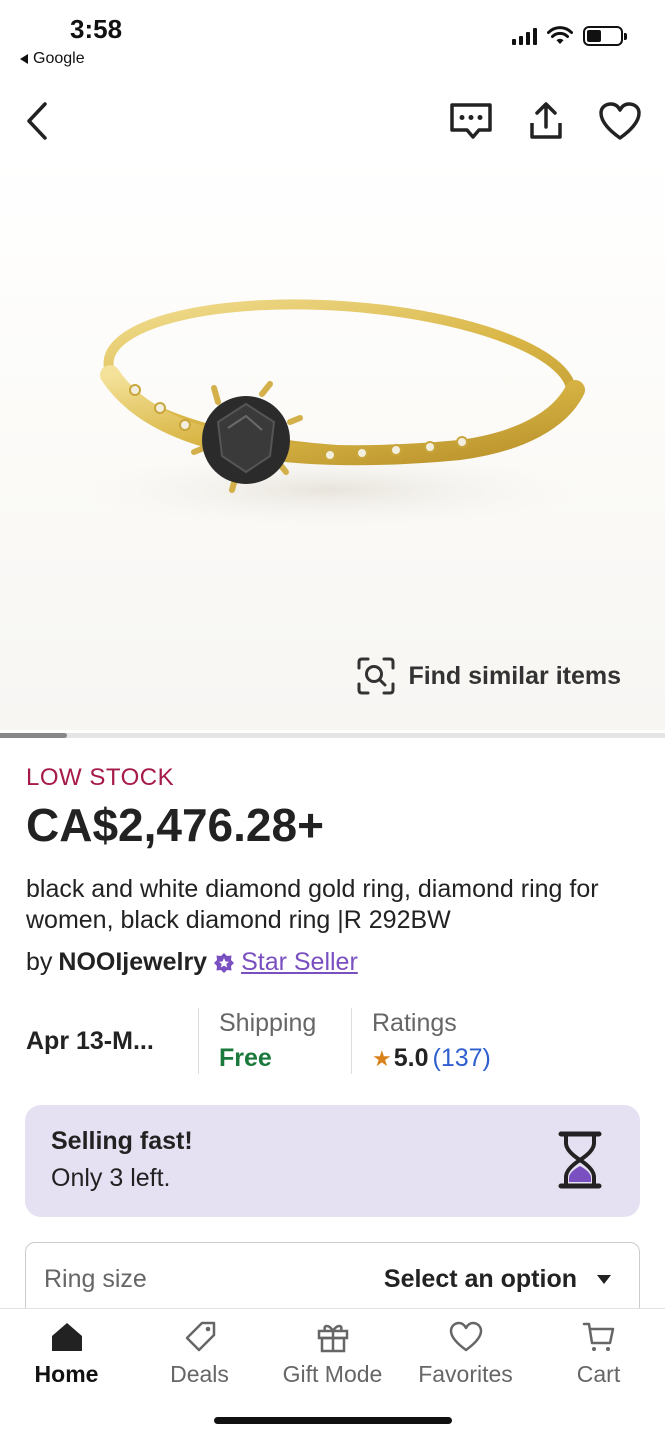  What do you see at coordinates (332, 1374) in the screenshot?
I see `tab-gift-mode-label: Gift Mode` at bounding box center [332, 1374].